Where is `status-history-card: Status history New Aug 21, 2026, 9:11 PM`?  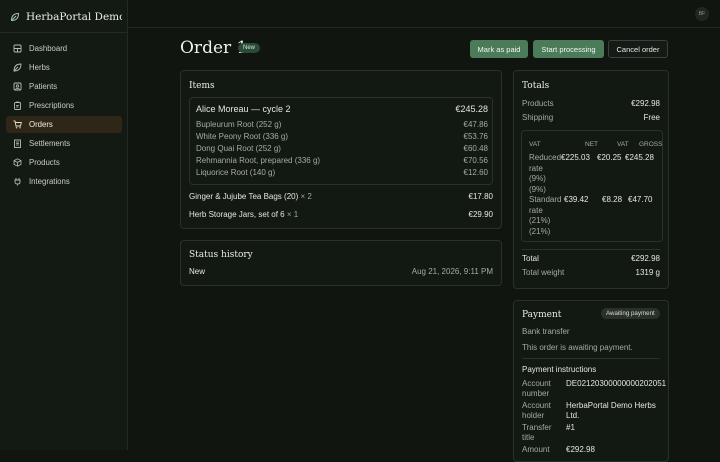 status-history-card: Status history New Aug 21, 2026, 9:11 PM is located at coordinates (341, 263).